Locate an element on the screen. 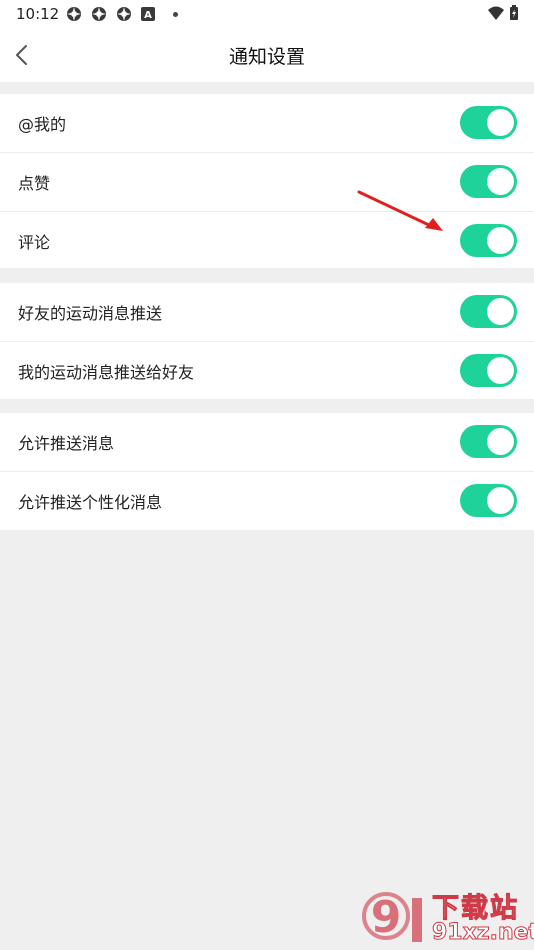 The width and height of the screenshot is (534, 950). header-bar: 通知设置 is located at coordinates (267, 55).